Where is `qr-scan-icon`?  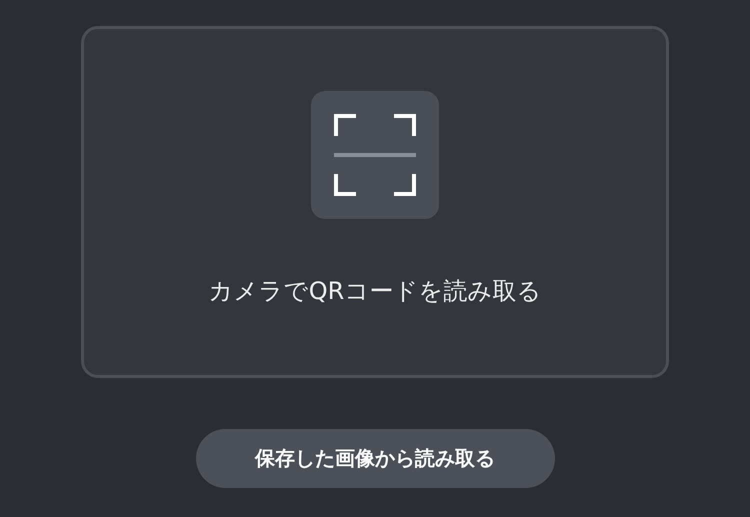 qr-scan-icon is located at coordinates (375, 155).